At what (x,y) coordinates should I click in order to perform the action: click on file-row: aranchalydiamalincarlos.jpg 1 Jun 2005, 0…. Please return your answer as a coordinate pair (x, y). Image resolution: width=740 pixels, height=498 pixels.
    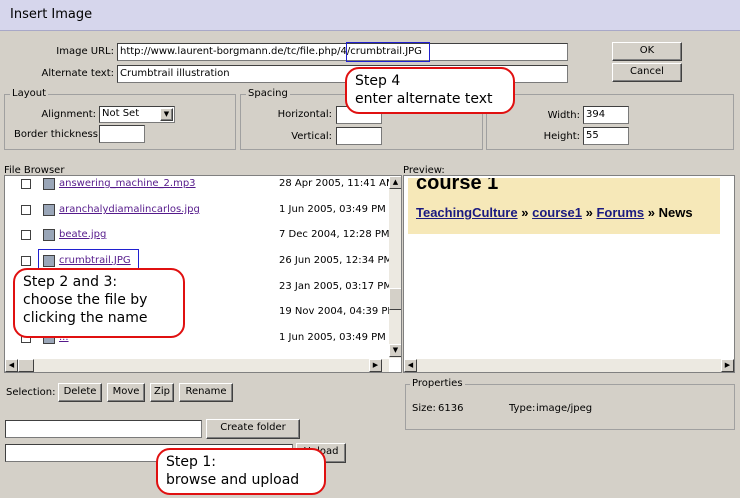
    Looking at the image, I should click on (203, 211).